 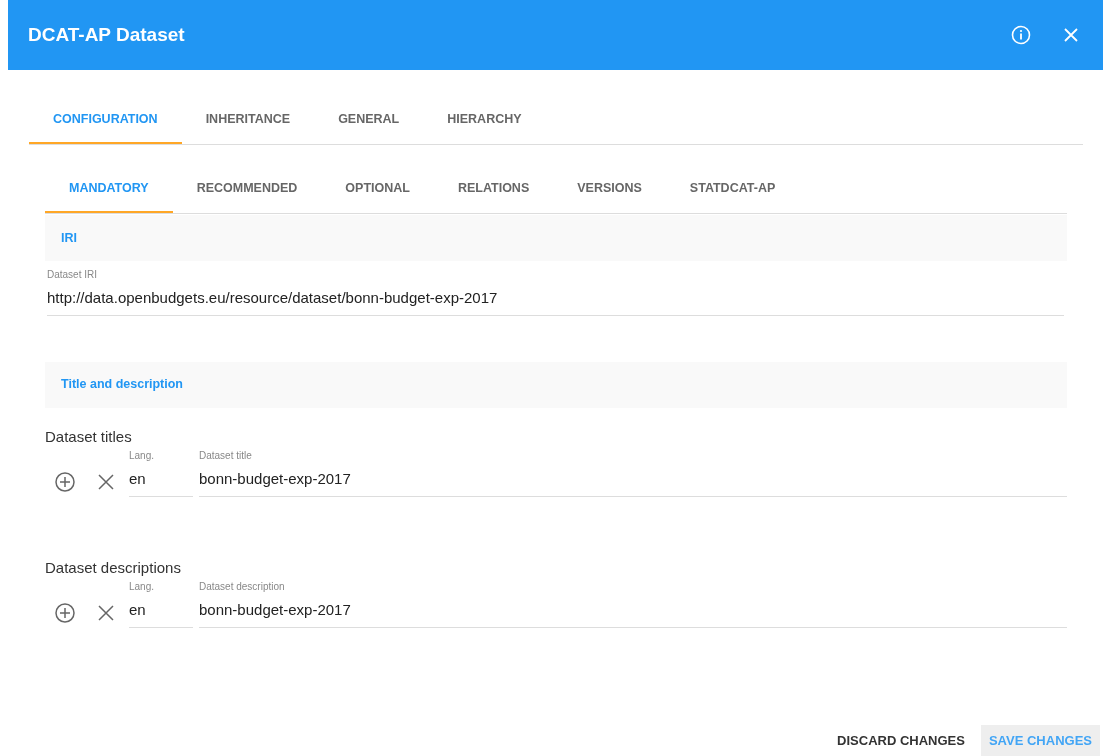 I want to click on tab: GENERAL, so click(x=369, y=120).